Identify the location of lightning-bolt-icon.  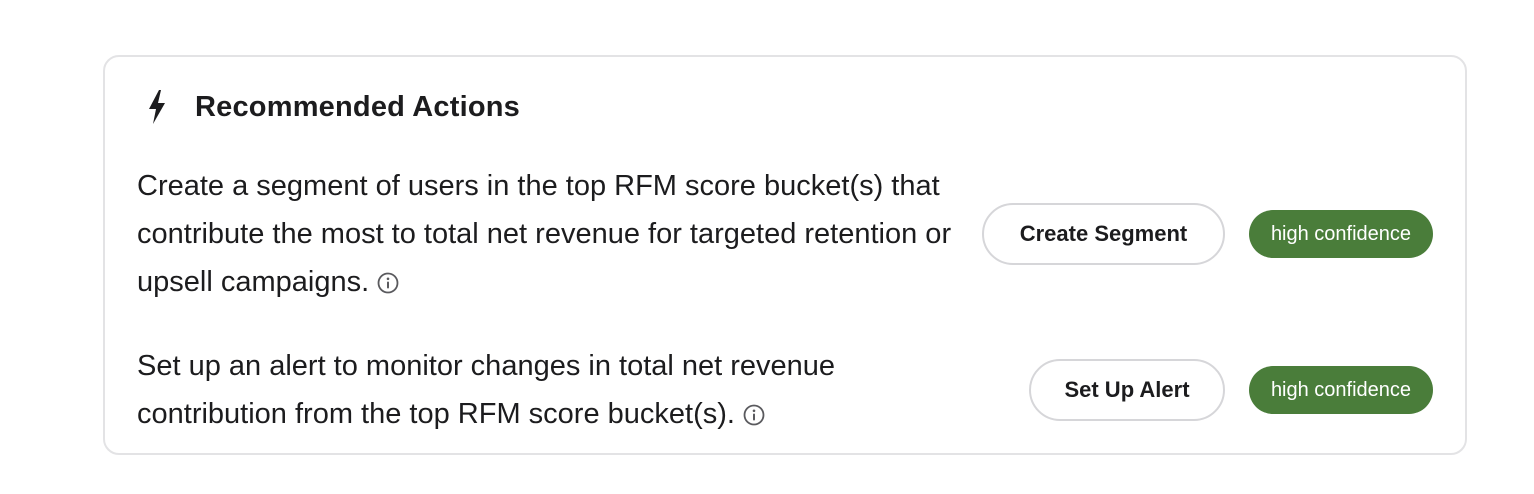
(157, 107).